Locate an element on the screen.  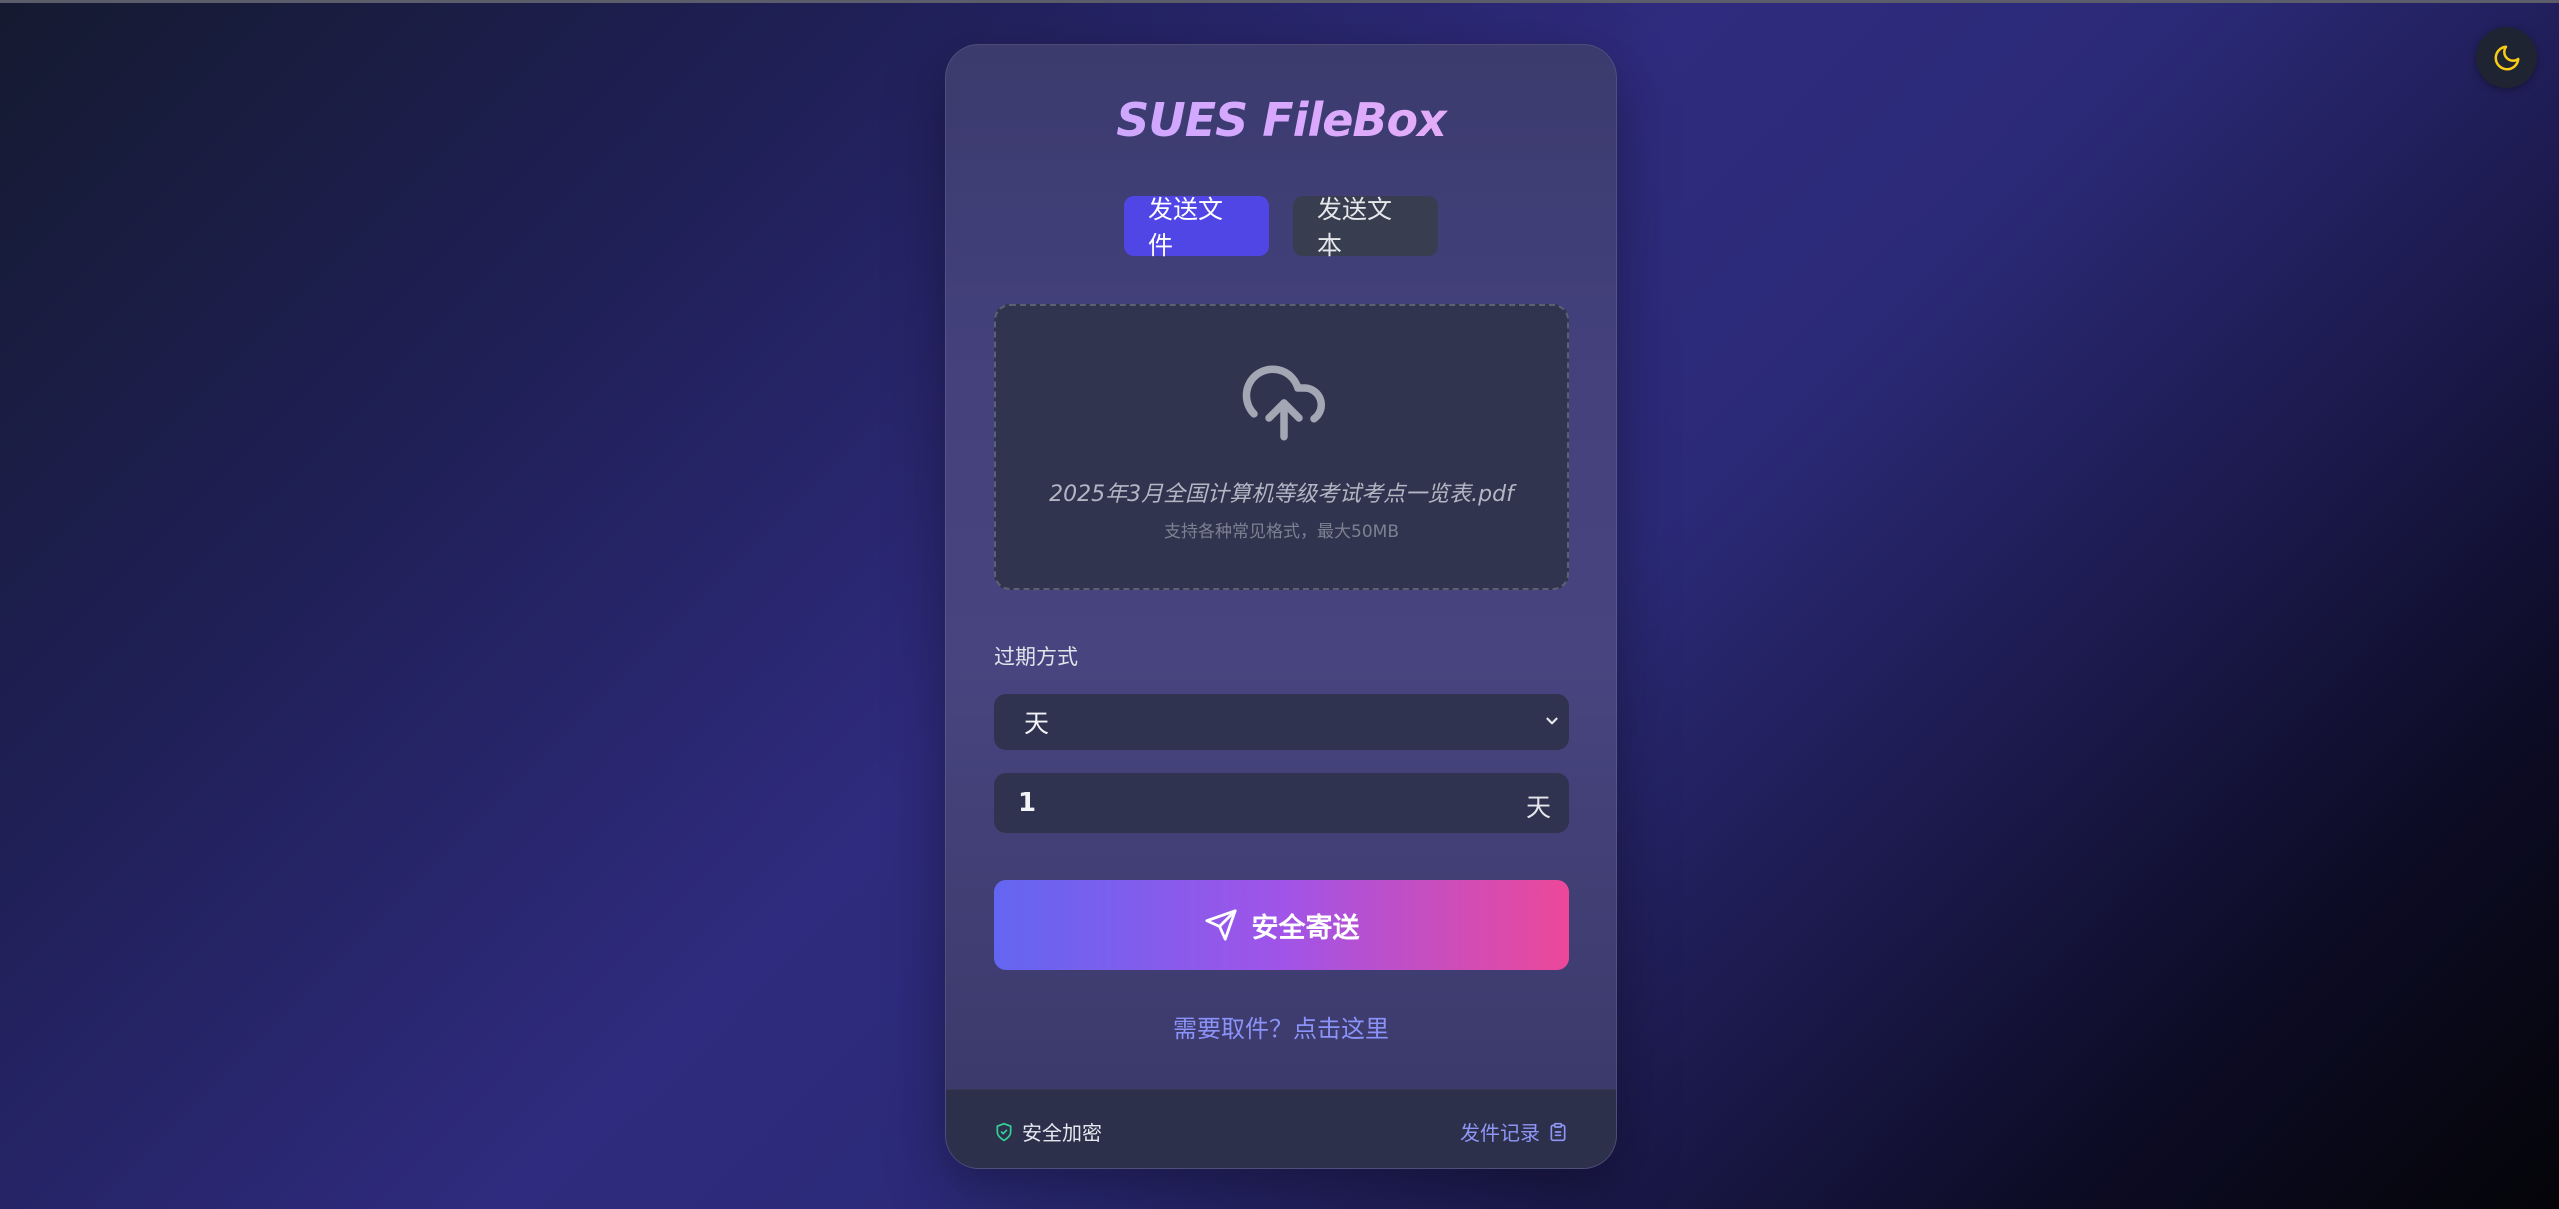
moon-icon is located at coordinates (2506, 57).